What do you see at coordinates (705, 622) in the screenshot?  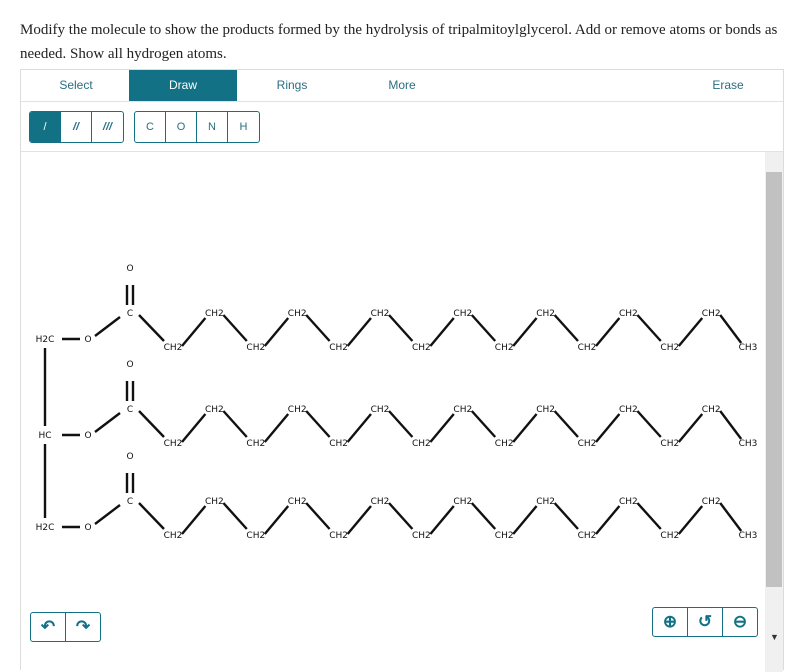 I see `reset-zoom-icon: ↺` at bounding box center [705, 622].